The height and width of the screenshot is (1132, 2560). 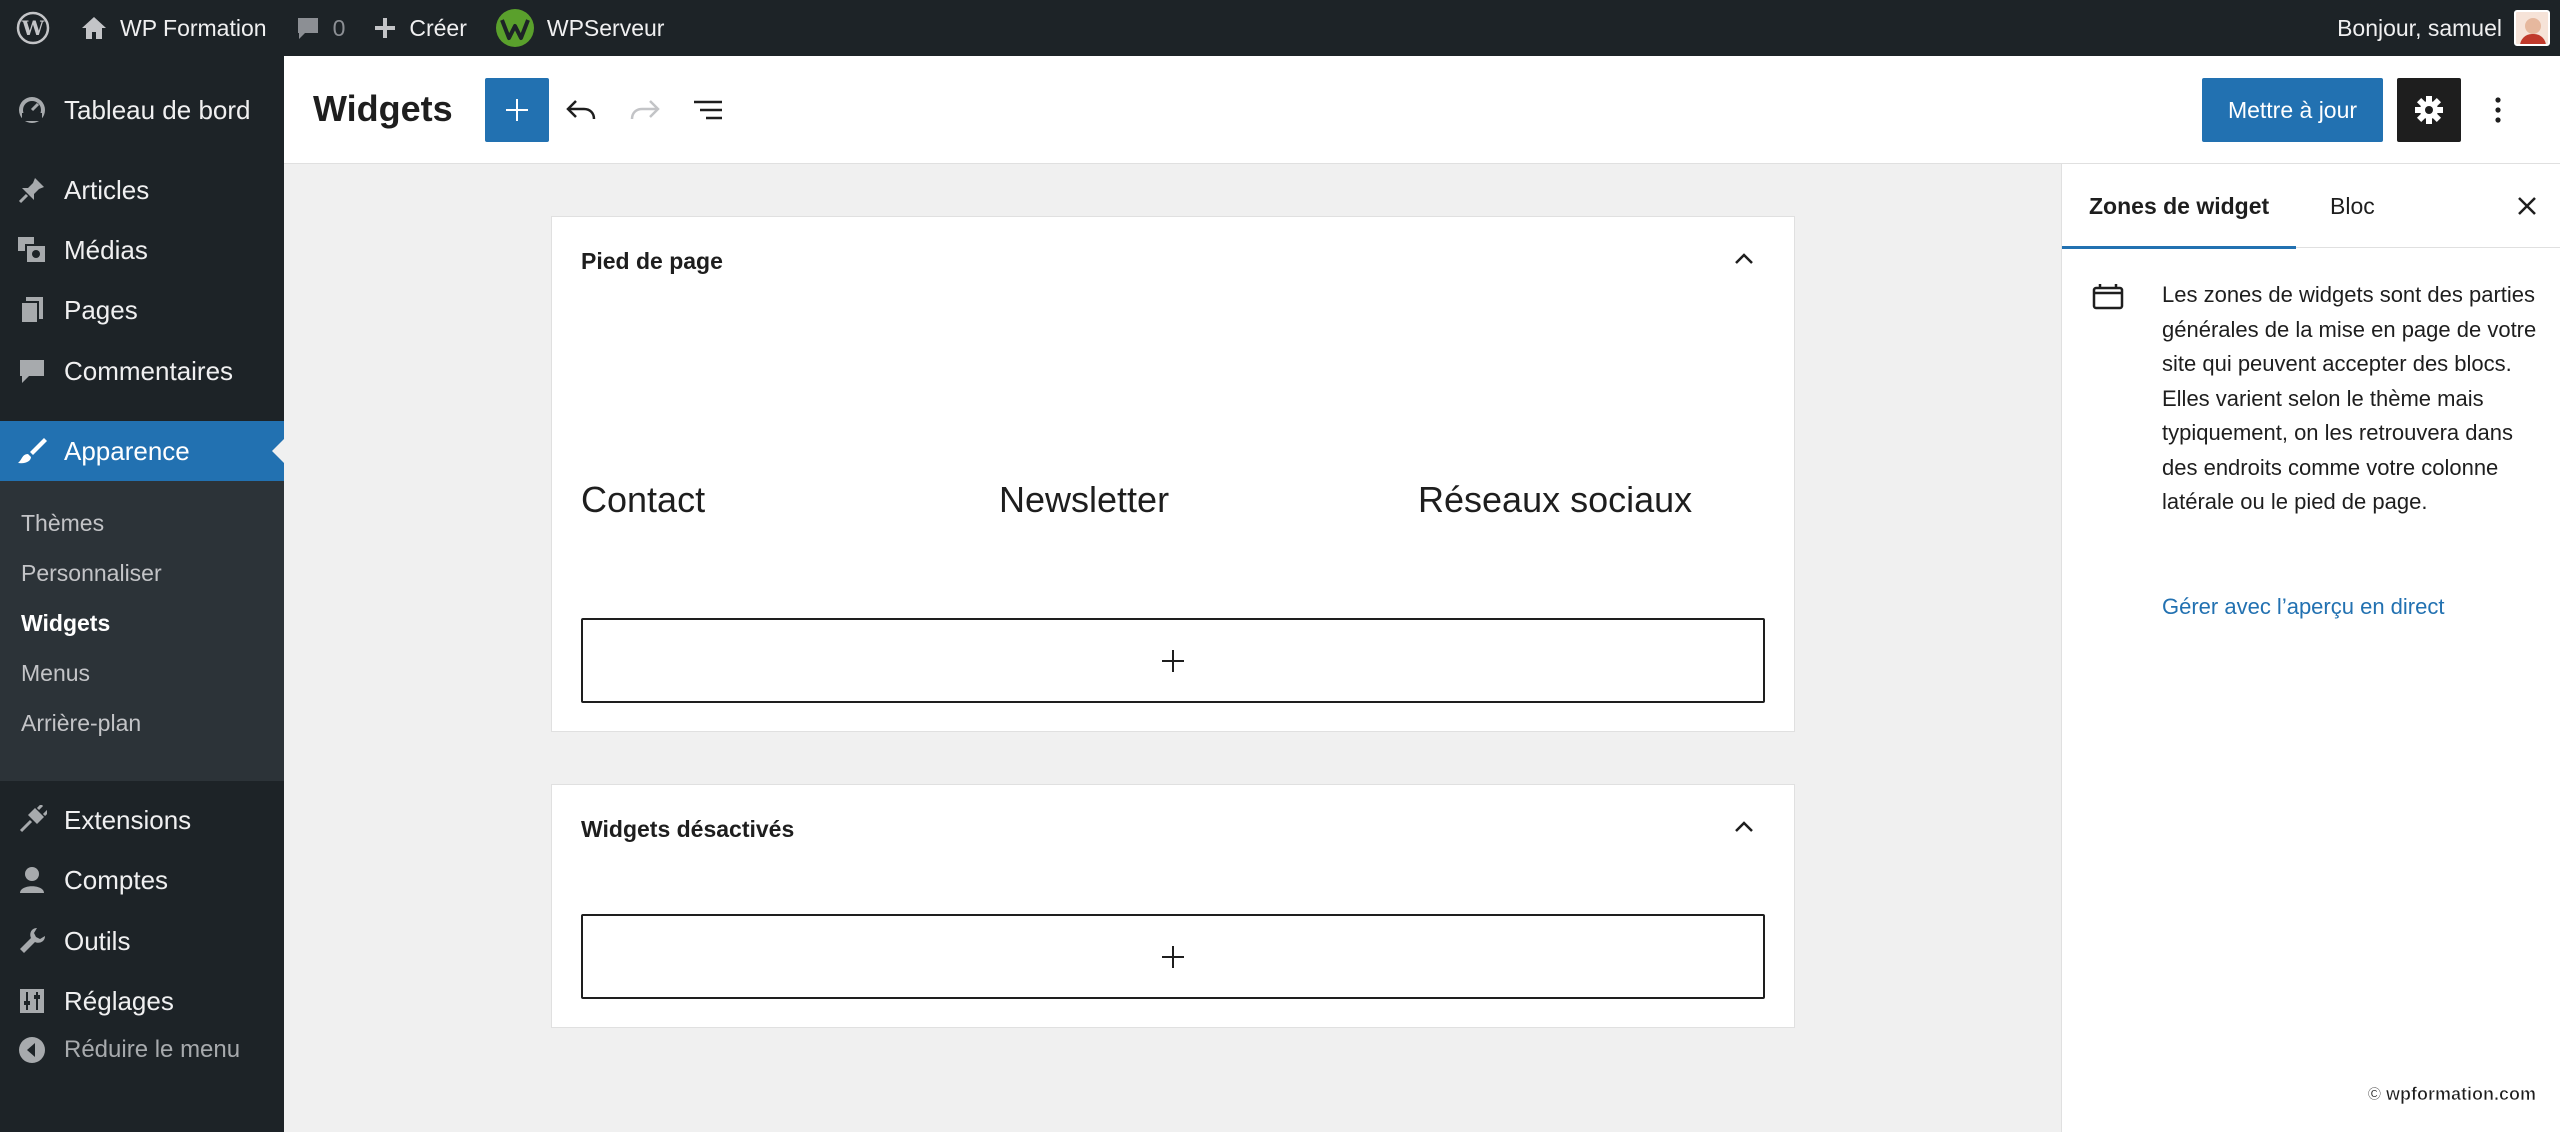 I want to click on undo-button, so click(x=581, y=110).